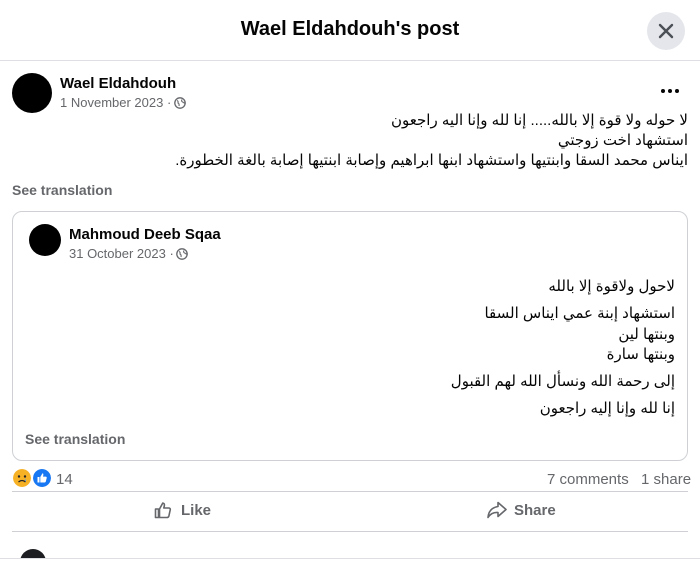 The height and width of the screenshot is (578, 700). Describe the element at coordinates (607, 408) in the screenshot. I see `shared-text-line: إنا لله وإنا إليه راجعون` at that location.